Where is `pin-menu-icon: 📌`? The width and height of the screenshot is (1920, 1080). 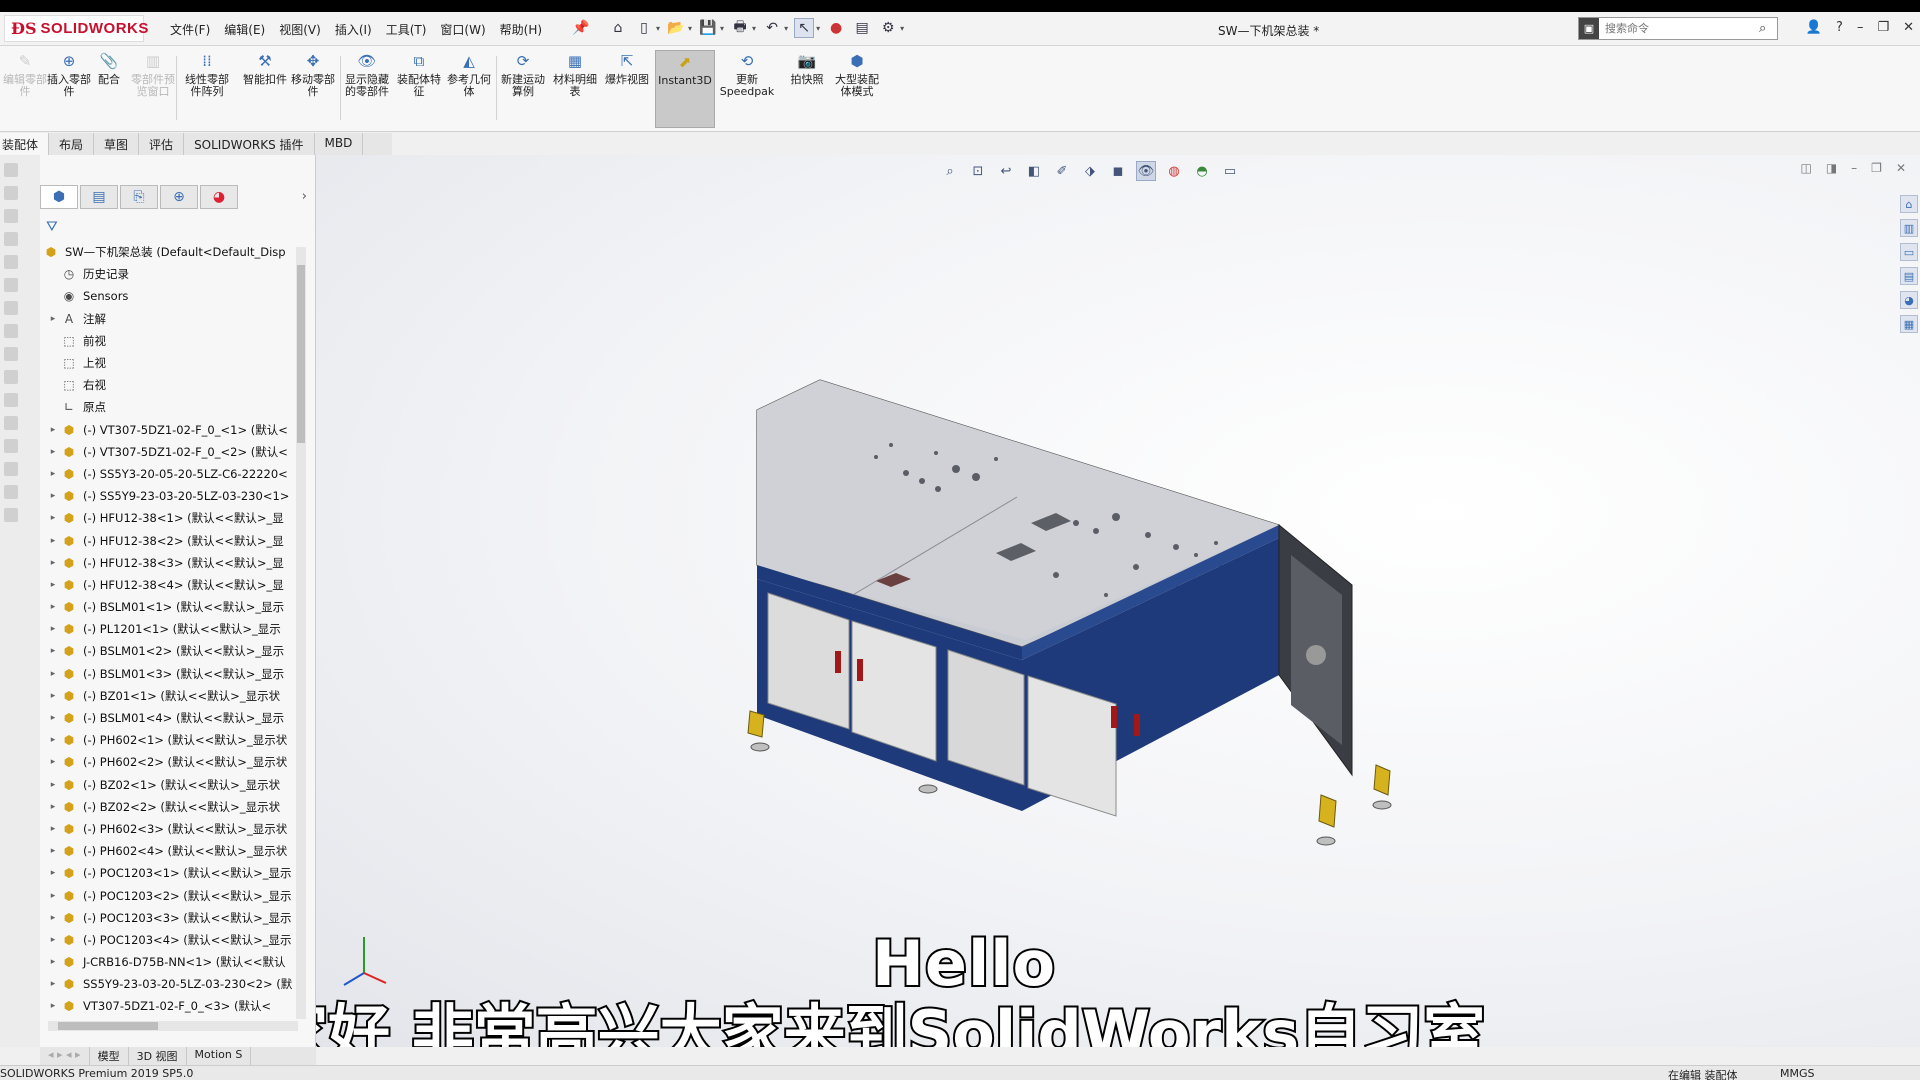 pin-menu-icon: 📌 is located at coordinates (580, 28).